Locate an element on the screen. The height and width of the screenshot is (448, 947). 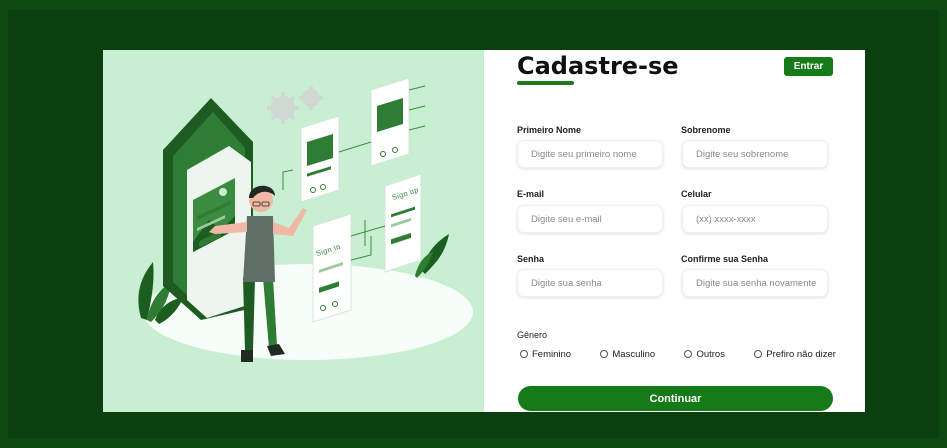
last-name-input is located at coordinates (755, 154).